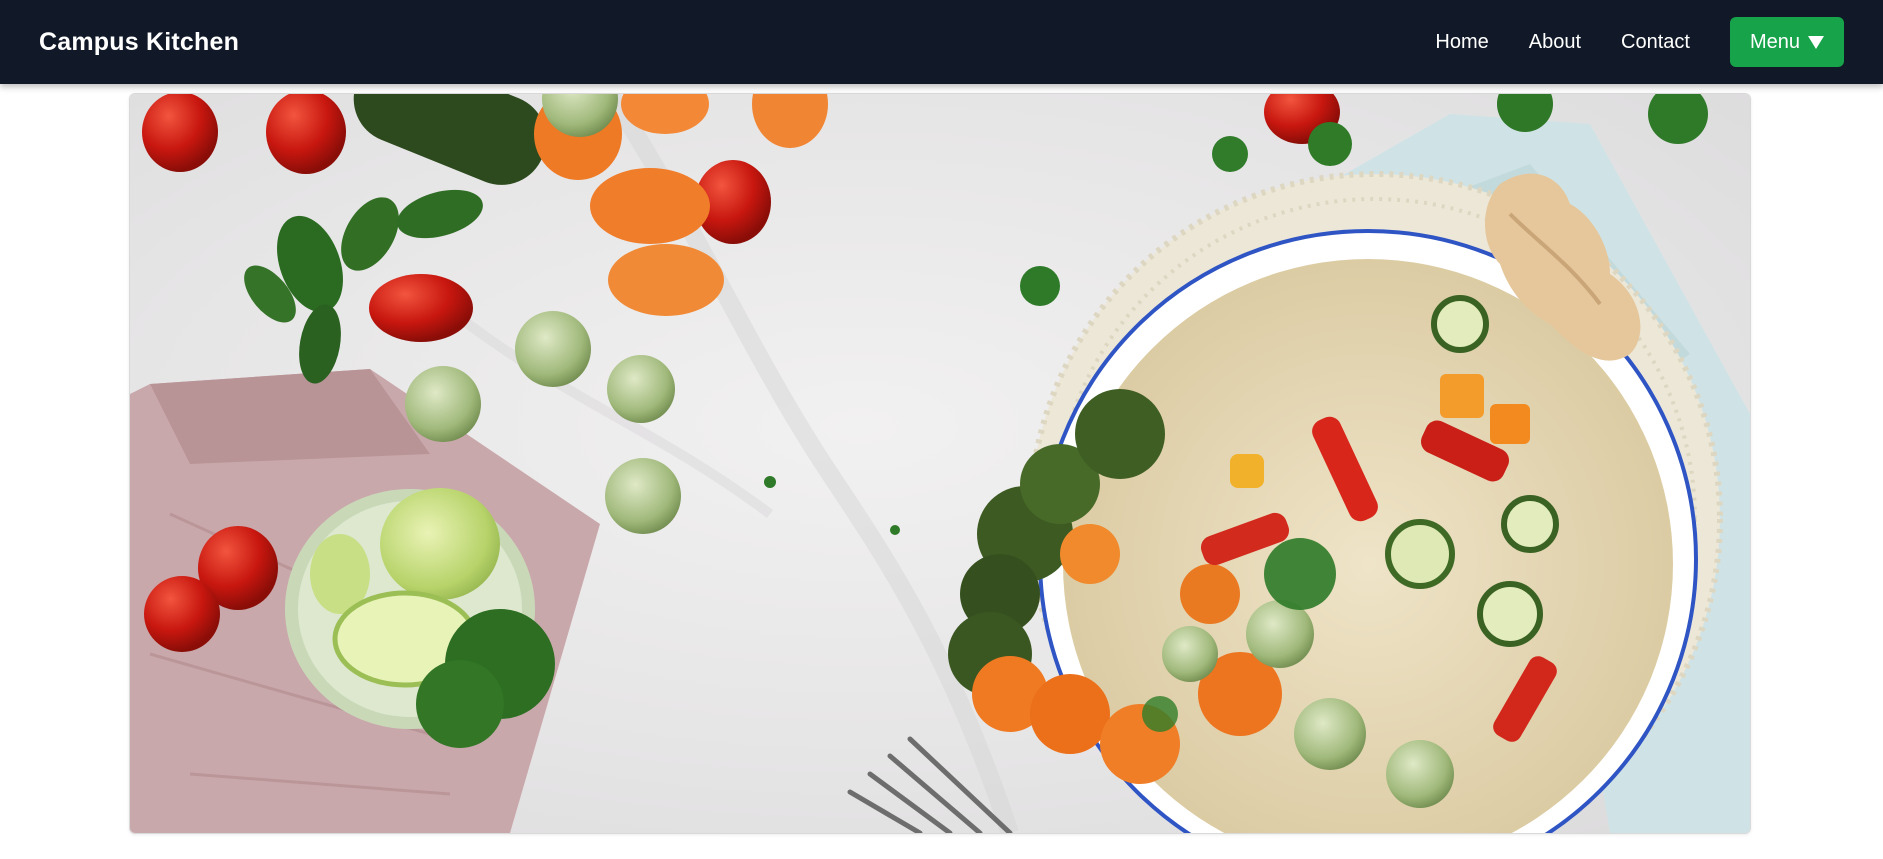 The height and width of the screenshot is (859, 1883). I want to click on nav-links: Home About Contact Menu, so click(1639, 42).